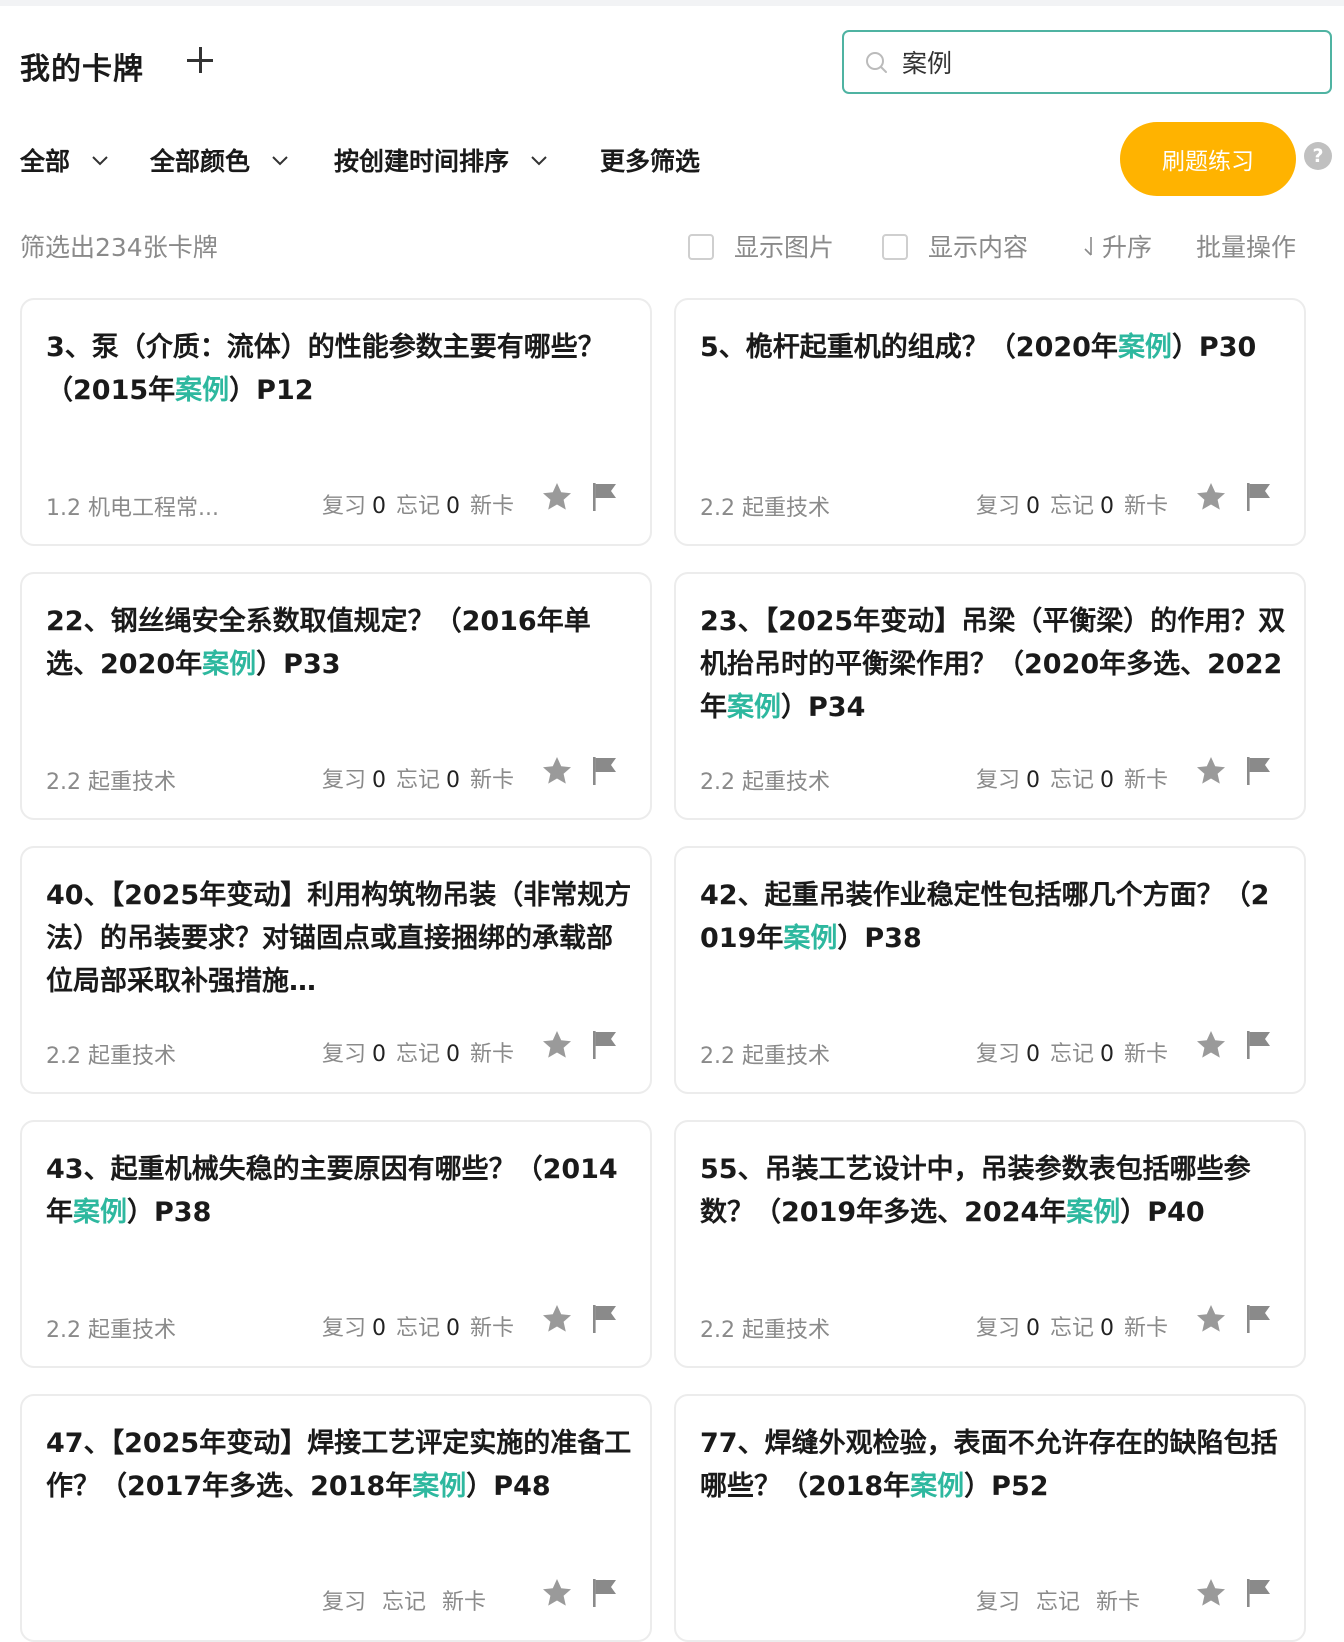 Image resolution: width=1344 pixels, height=1642 pixels. I want to click on sort-order-toggle: 升序, so click(1117, 246).